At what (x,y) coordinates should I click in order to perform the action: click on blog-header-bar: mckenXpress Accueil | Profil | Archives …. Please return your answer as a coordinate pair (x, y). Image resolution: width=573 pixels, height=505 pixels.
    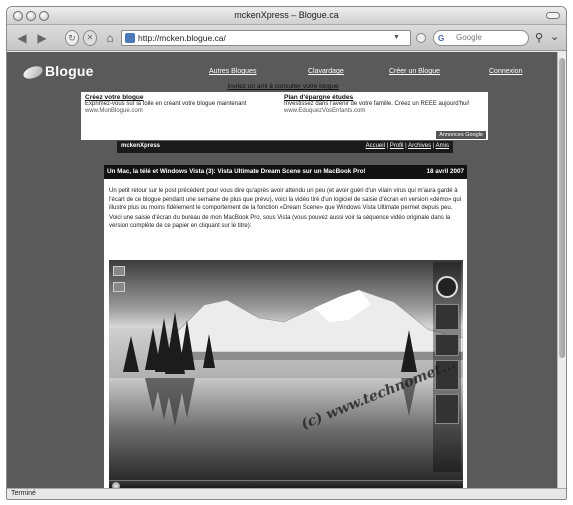
    Looking at the image, I should click on (285, 147).